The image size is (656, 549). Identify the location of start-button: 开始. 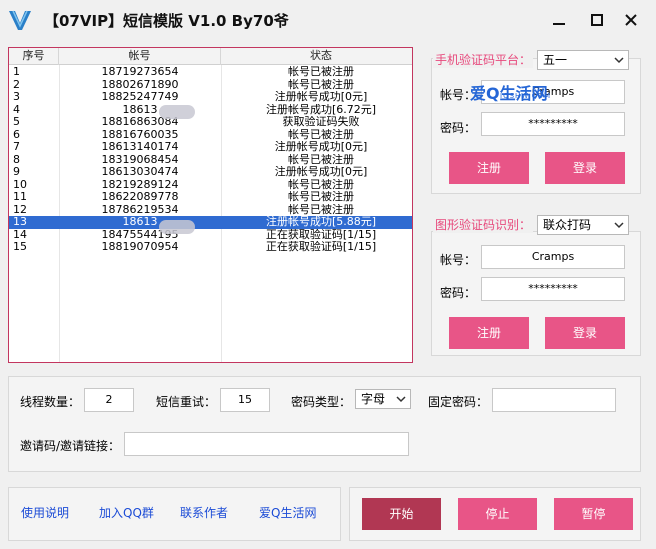
(401, 514).